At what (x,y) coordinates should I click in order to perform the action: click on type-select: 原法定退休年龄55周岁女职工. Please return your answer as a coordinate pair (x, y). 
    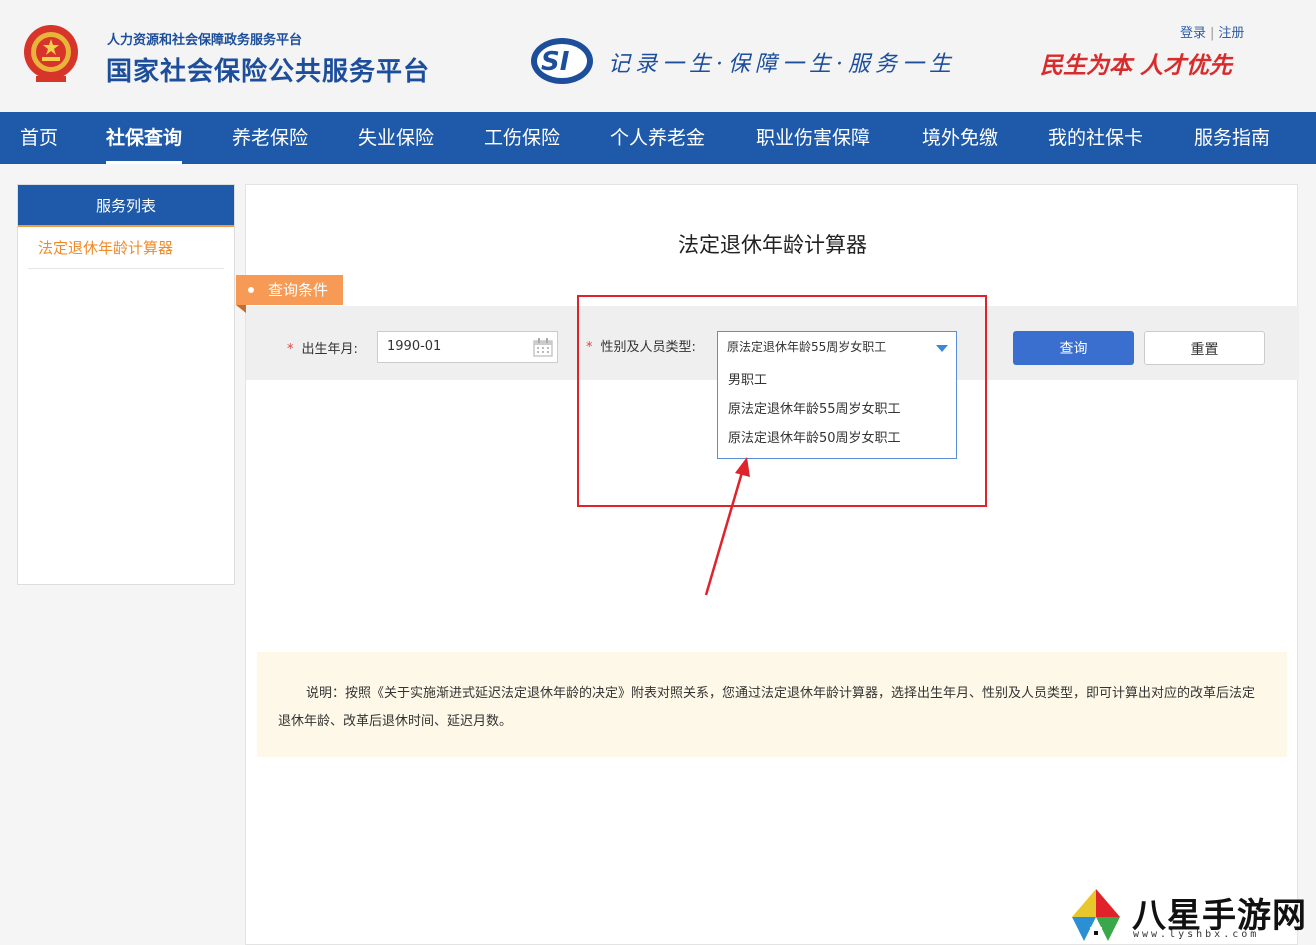
    Looking at the image, I should click on (837, 347).